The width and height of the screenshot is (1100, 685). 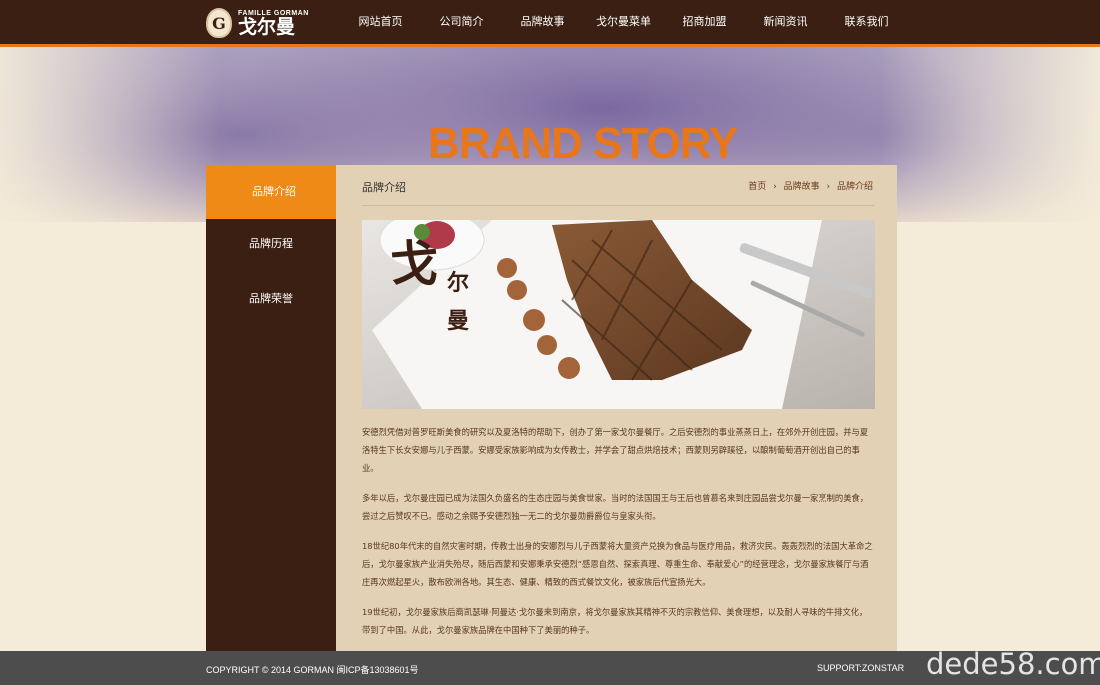 I want to click on nav-news: 新闻资讯, so click(x=785, y=22).